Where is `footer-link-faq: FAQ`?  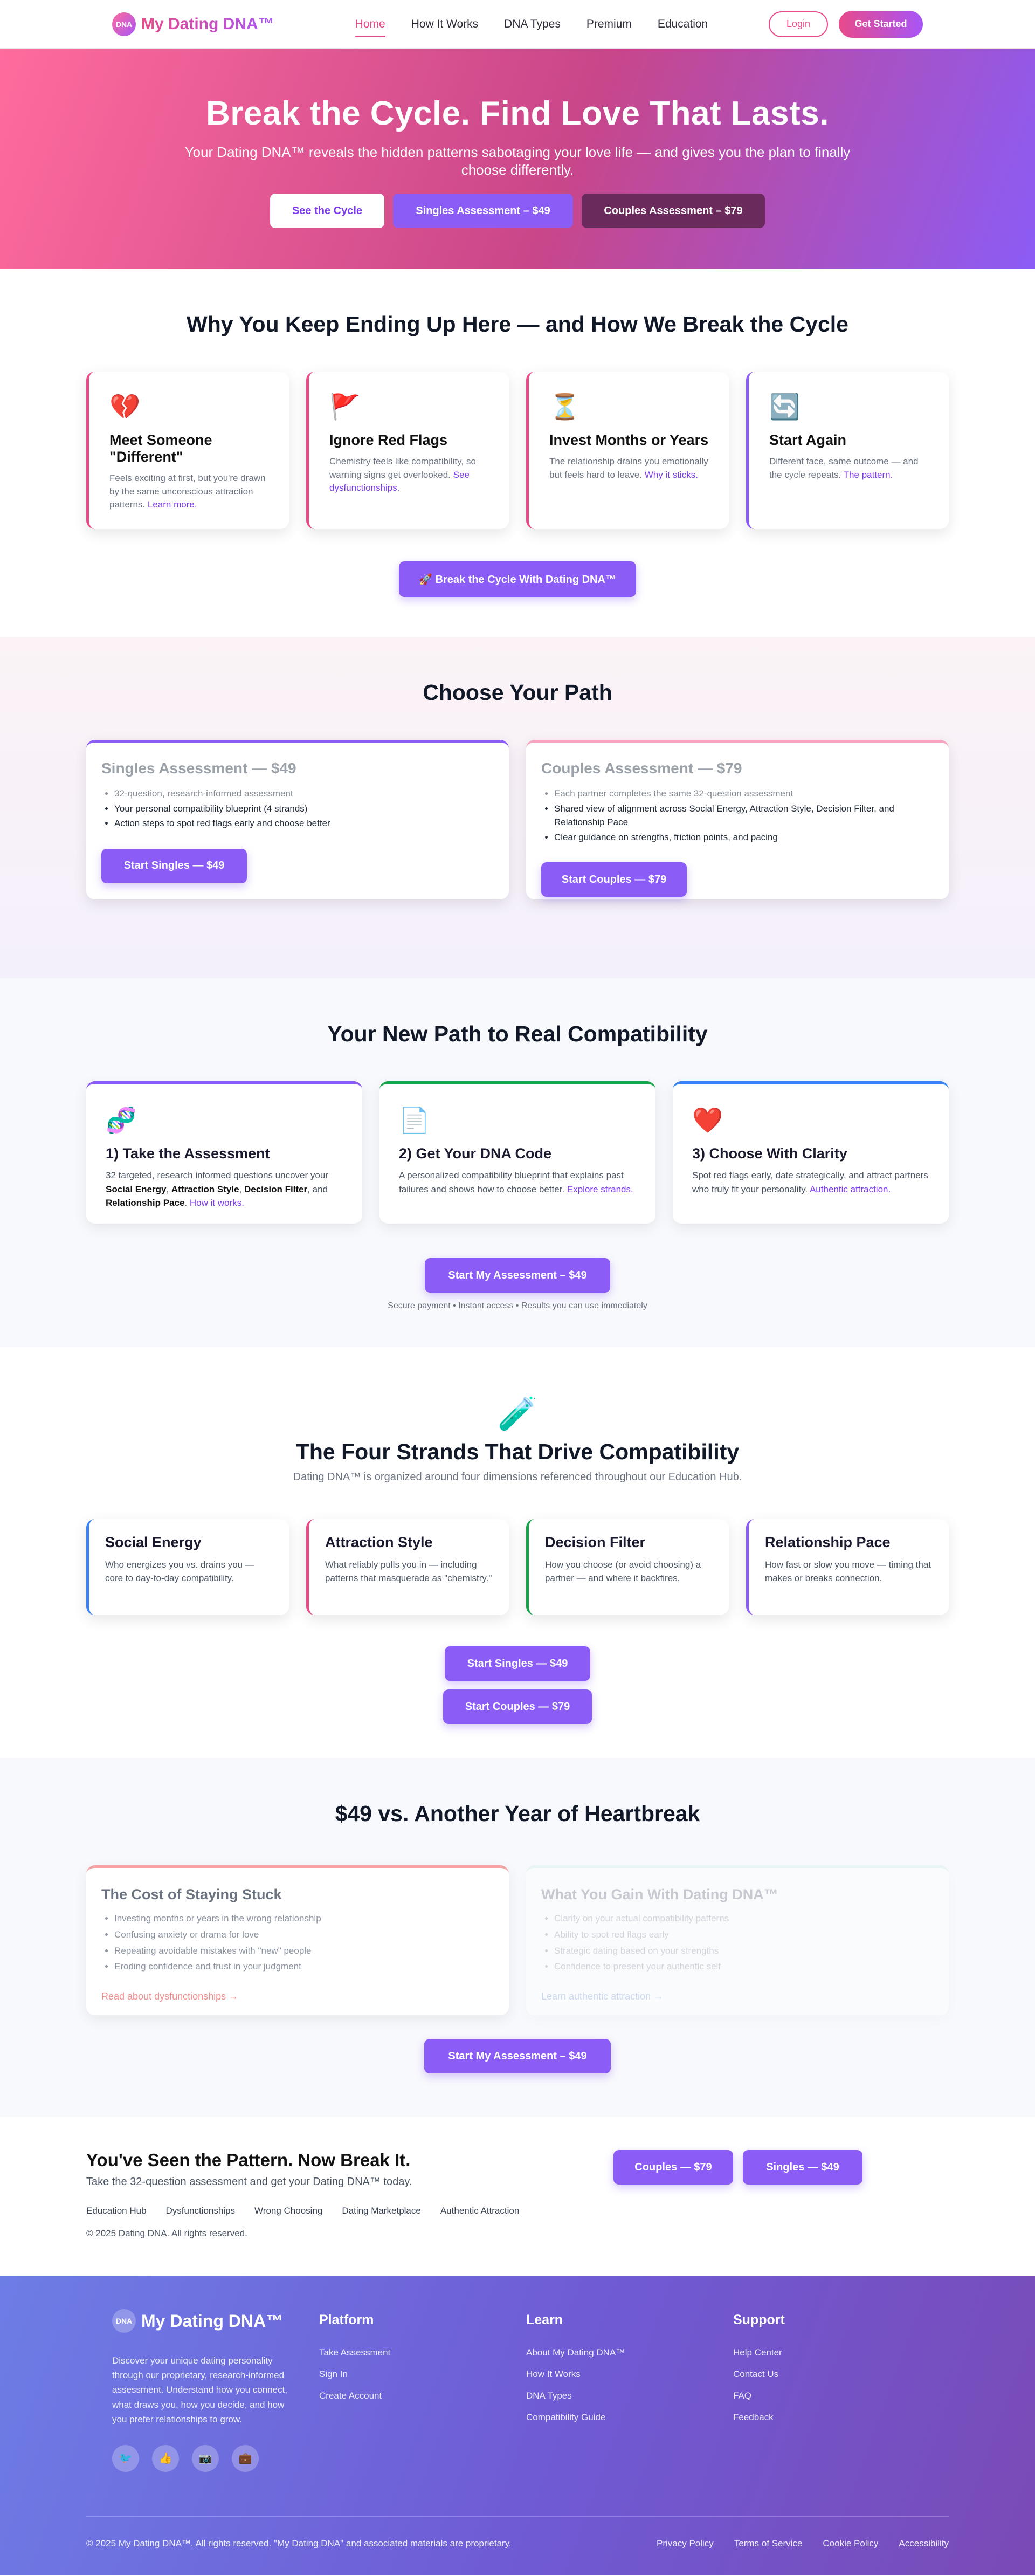
footer-link-faq: FAQ is located at coordinates (836, 2395).